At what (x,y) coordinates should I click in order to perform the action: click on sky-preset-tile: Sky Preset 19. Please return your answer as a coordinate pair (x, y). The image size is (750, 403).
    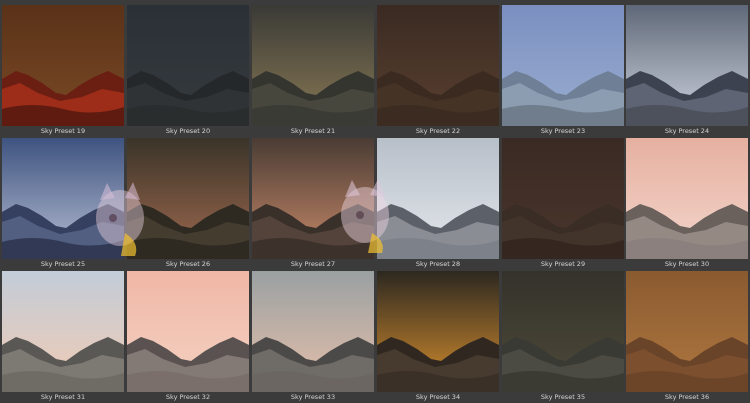
    Looking at the image, I should click on (63, 70).